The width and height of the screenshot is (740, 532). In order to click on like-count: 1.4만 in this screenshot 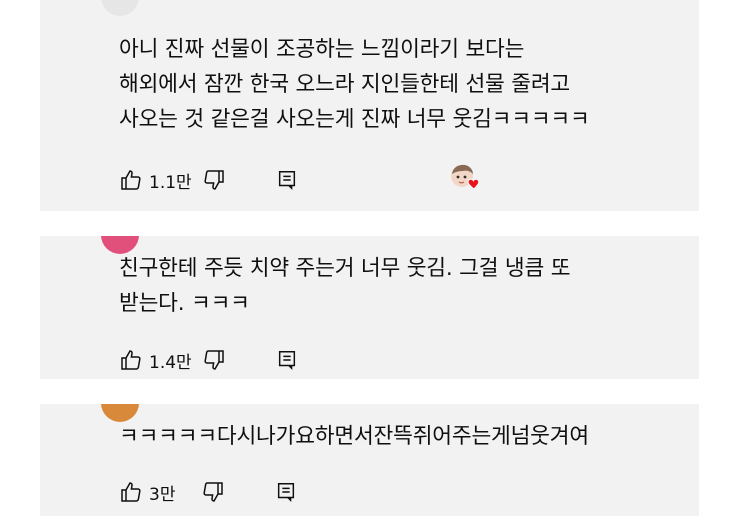, I will do `click(170, 362)`.